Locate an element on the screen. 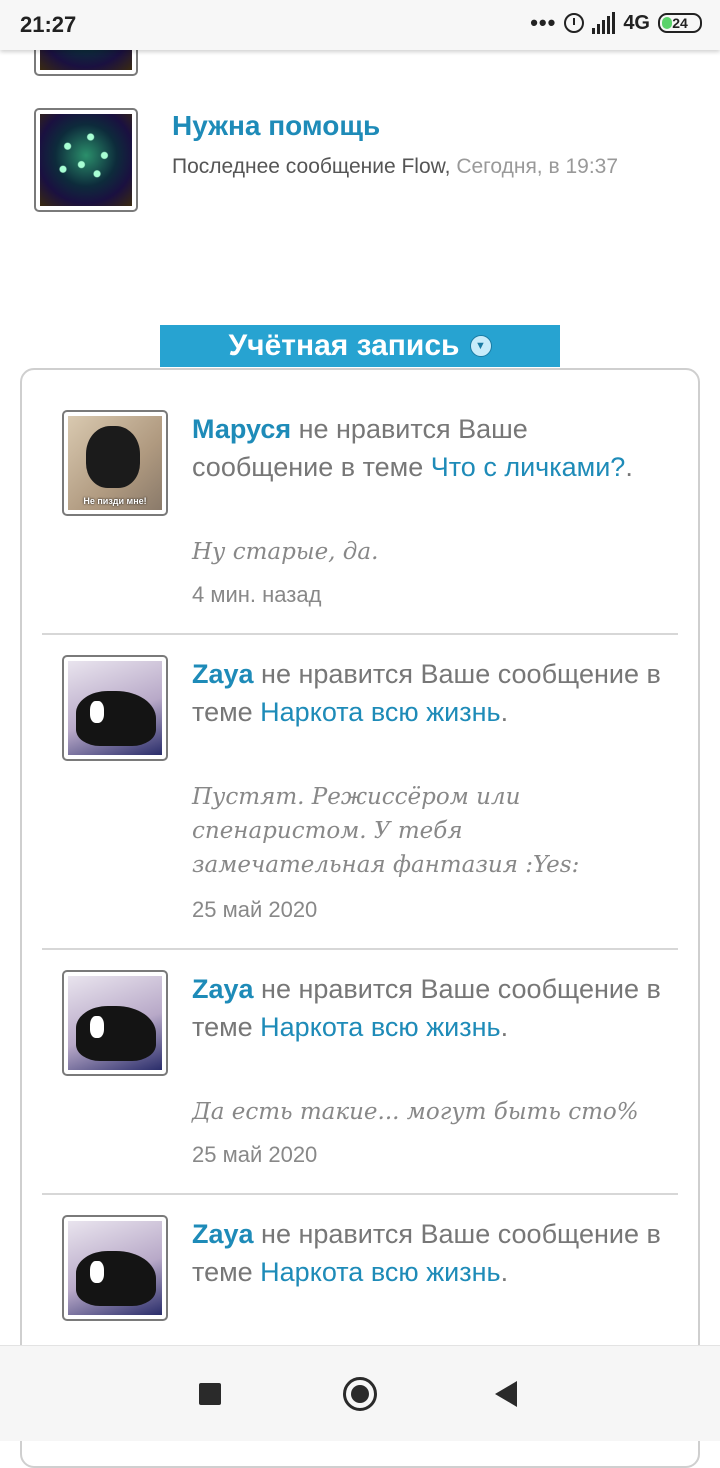  avatar: Не пизди мне! is located at coordinates (115, 463).